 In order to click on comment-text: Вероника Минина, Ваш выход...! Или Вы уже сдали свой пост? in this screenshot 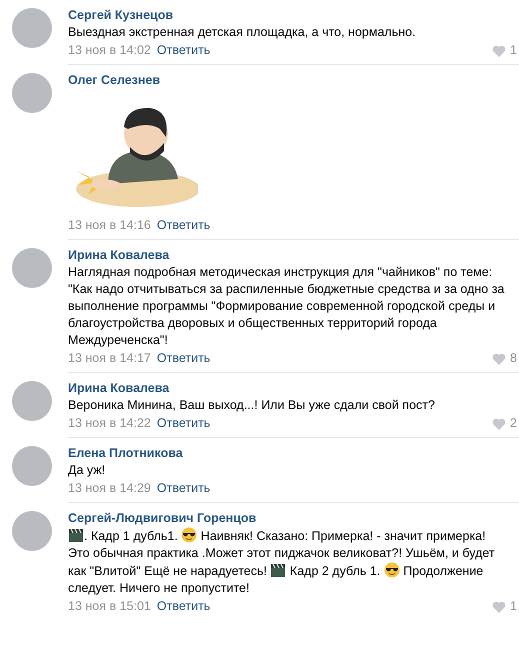, I will do `click(252, 405)`.